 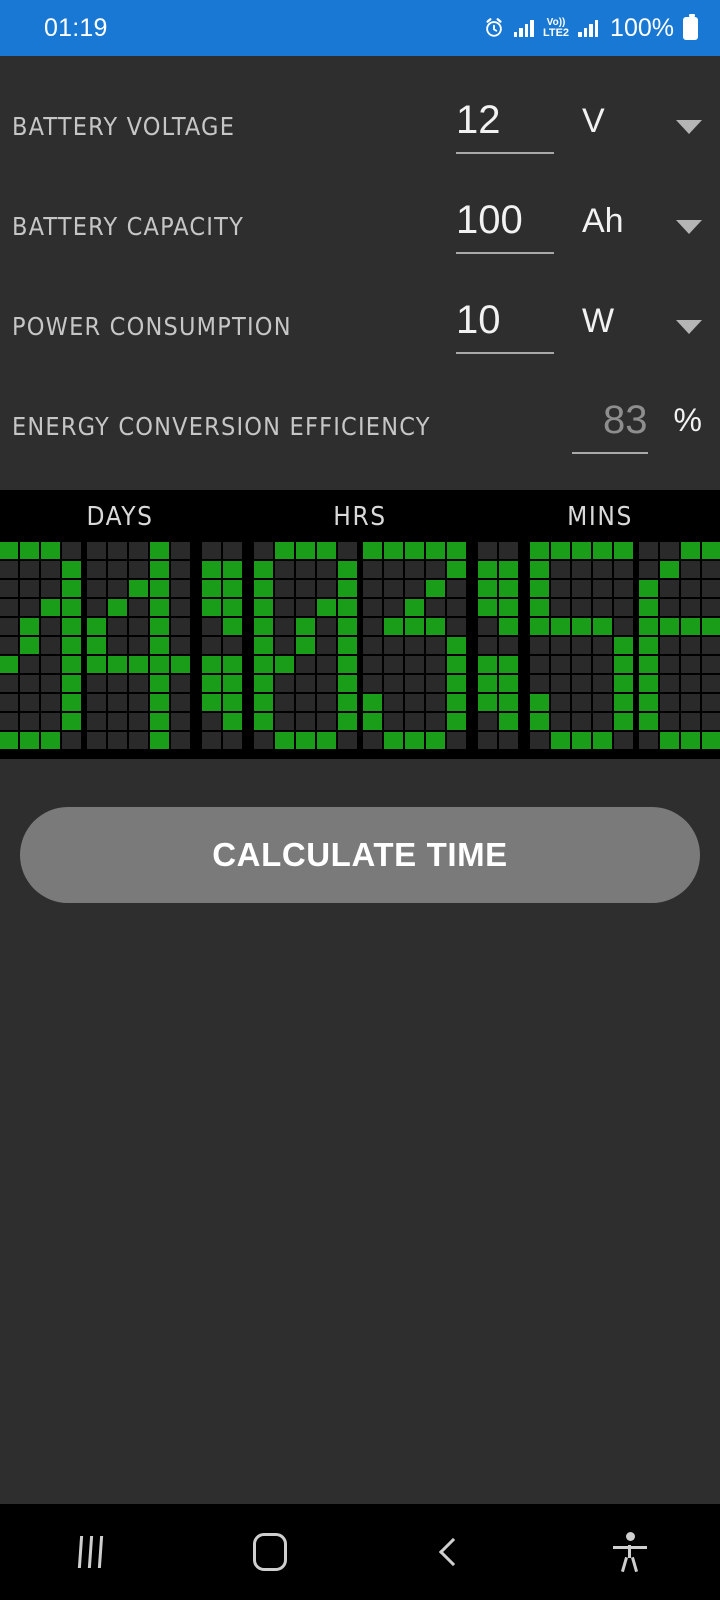 I want to click on nav-back-button, so click(x=450, y=1552).